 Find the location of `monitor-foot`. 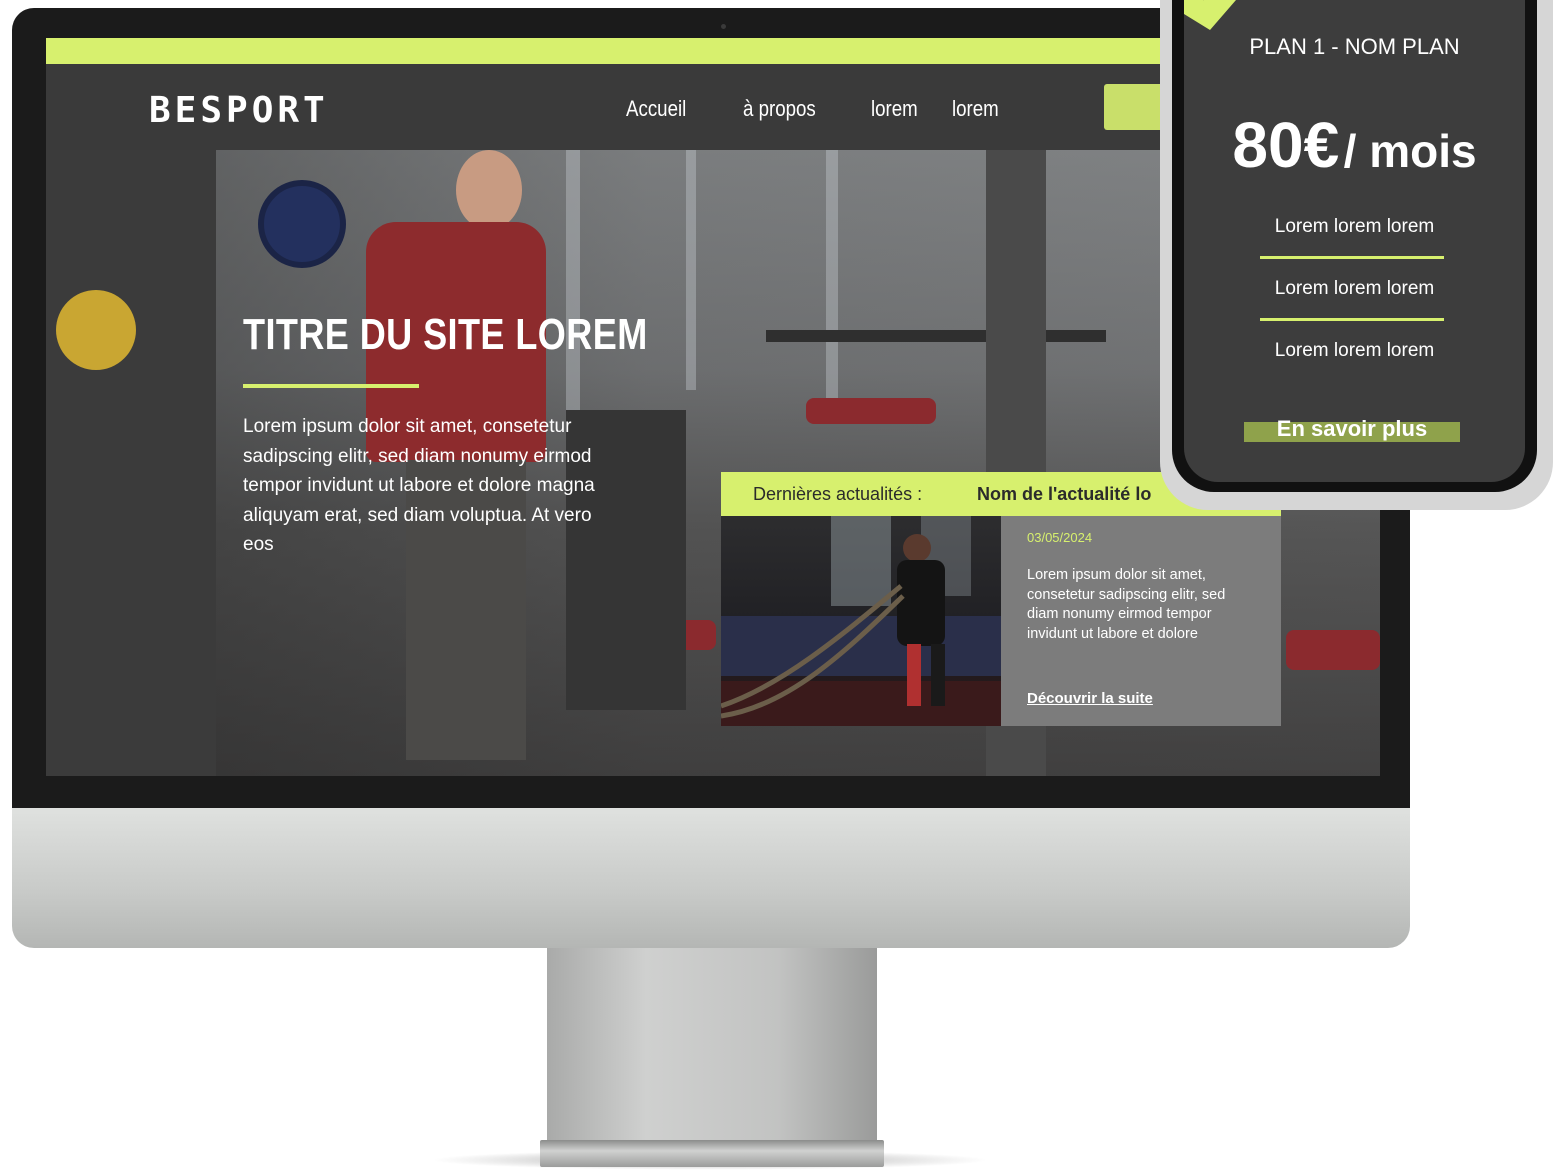

monitor-foot is located at coordinates (712, 1153).